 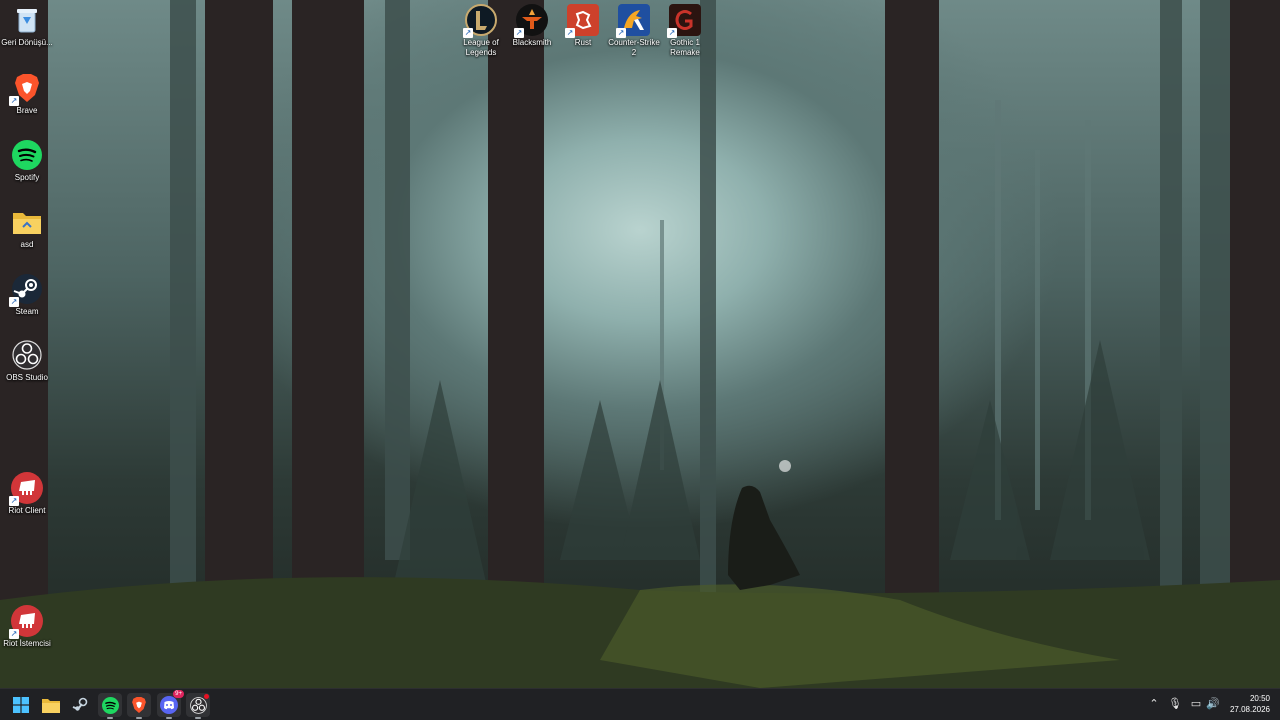 I want to click on microphone-icon: 🎙, so click(x=1175, y=704).